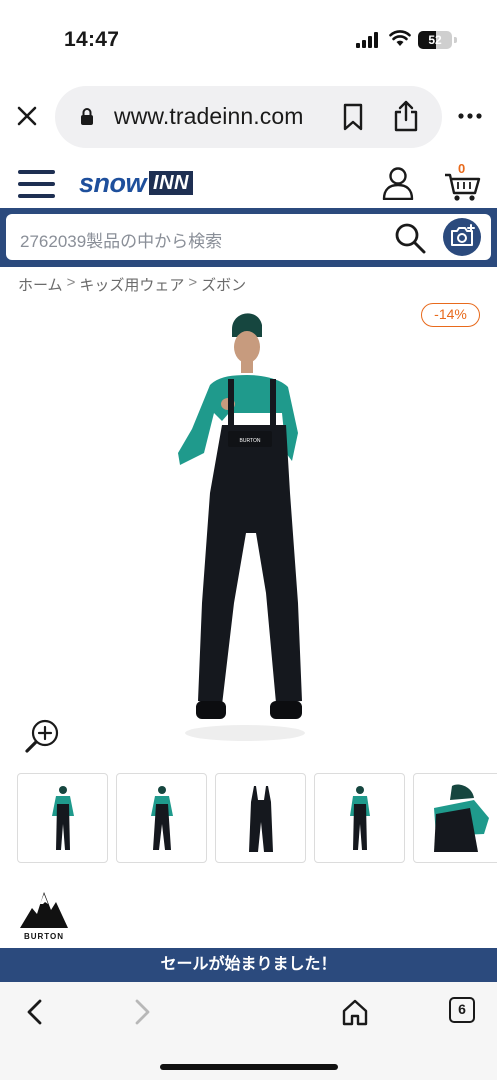 This screenshot has height=1080, width=497. I want to click on user-account-icon, so click(398, 183).